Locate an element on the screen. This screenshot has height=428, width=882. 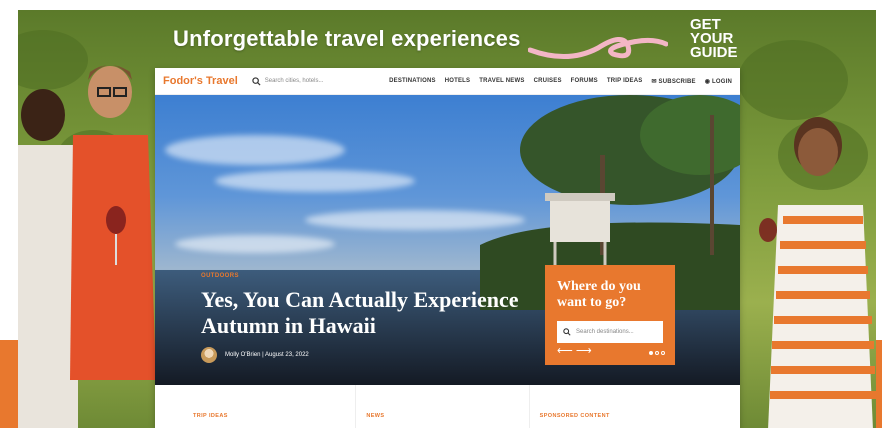
subscribe-label: SUBSCRIBE is located at coordinates (677, 81).